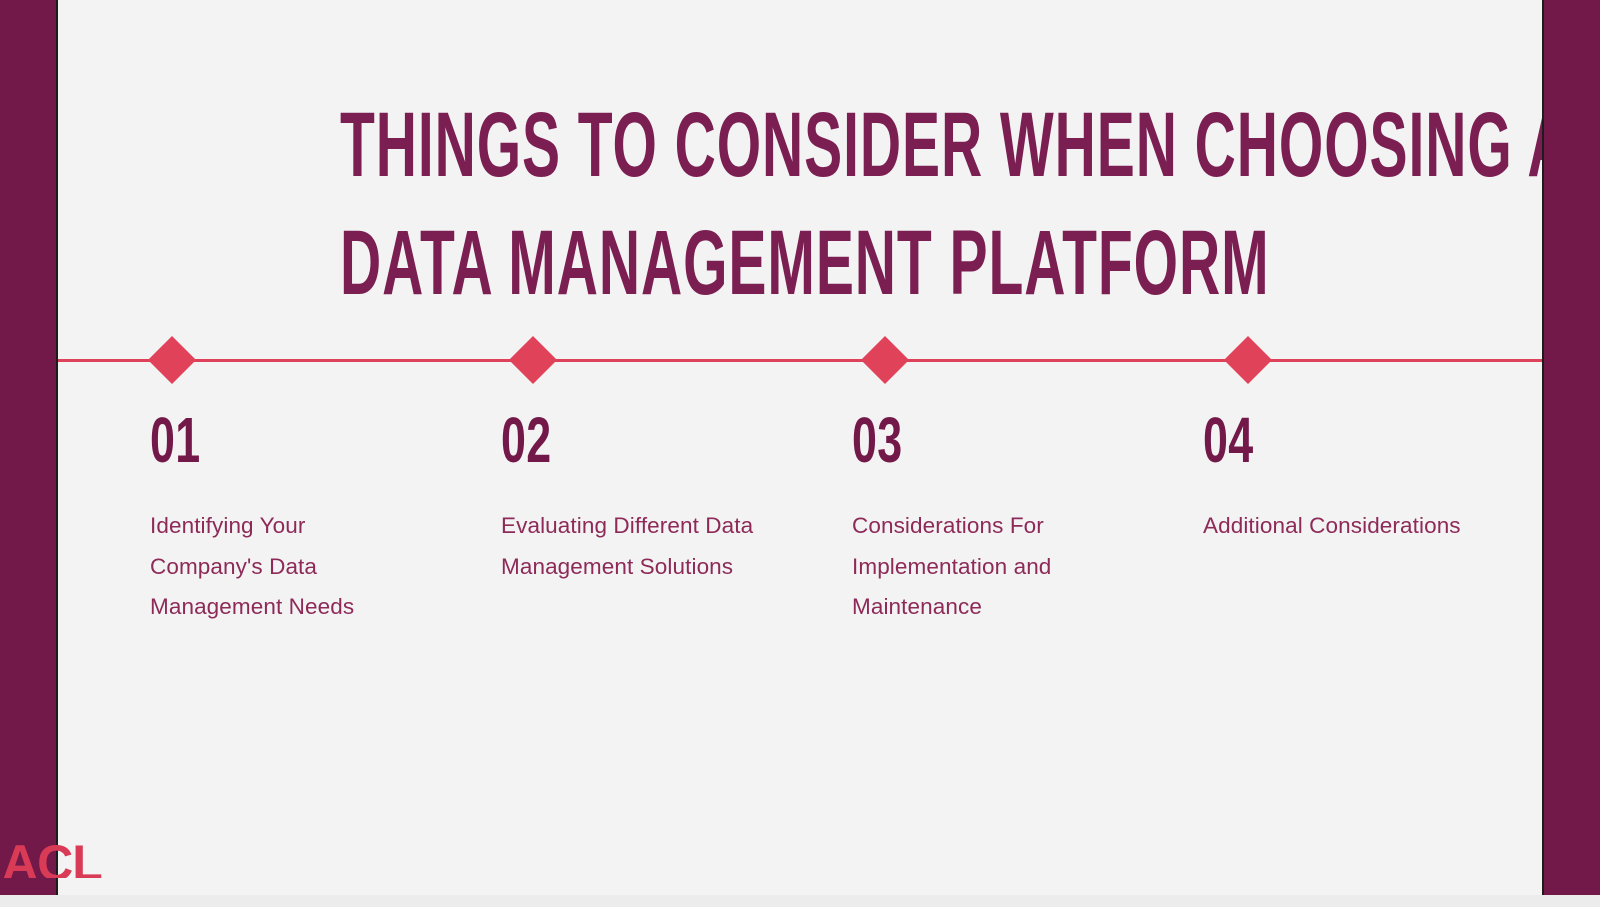 Image resolution: width=1600 pixels, height=907 pixels. I want to click on timeline-item-4: 04 Additional Considerations, so click(1335, 477).